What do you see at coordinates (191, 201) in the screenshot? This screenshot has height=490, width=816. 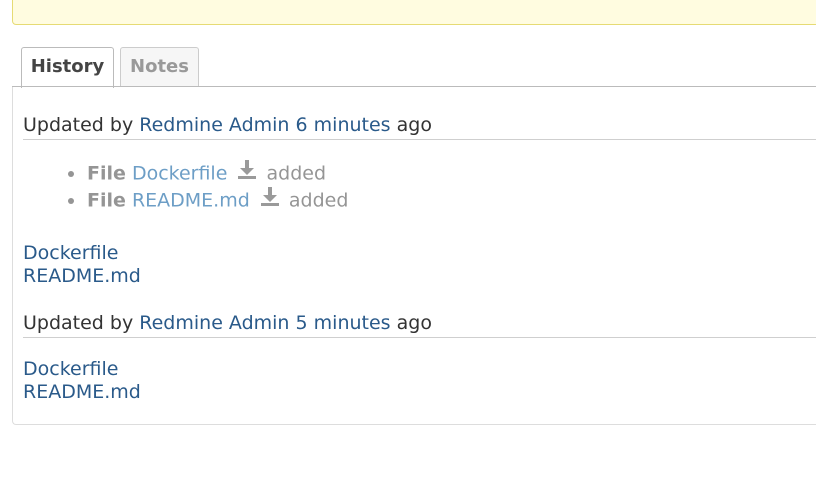 I see `detail-file-link: README.md` at bounding box center [191, 201].